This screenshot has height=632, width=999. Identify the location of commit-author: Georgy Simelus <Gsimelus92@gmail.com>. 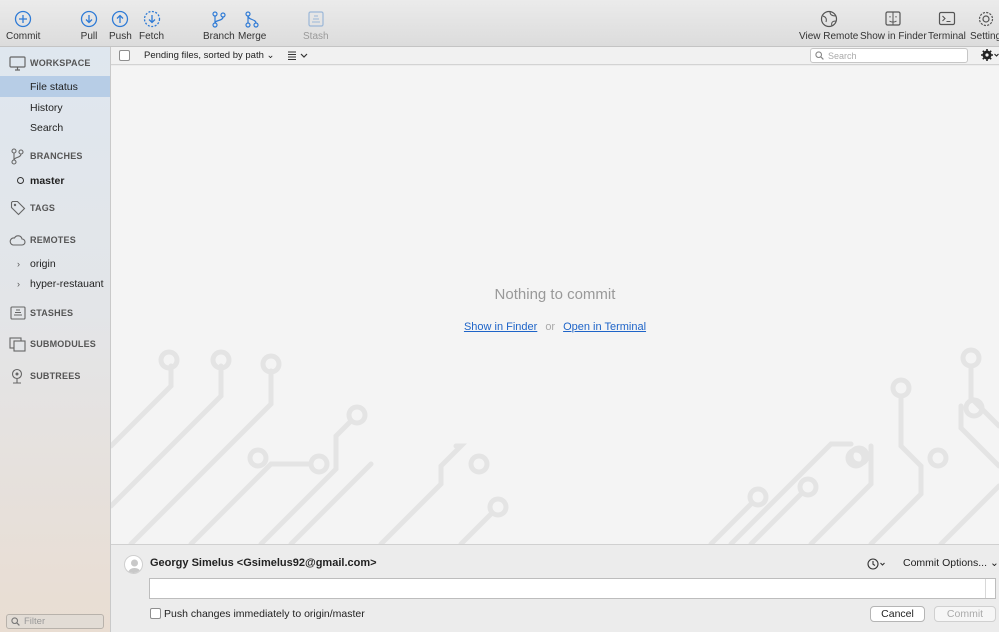
(263, 563).